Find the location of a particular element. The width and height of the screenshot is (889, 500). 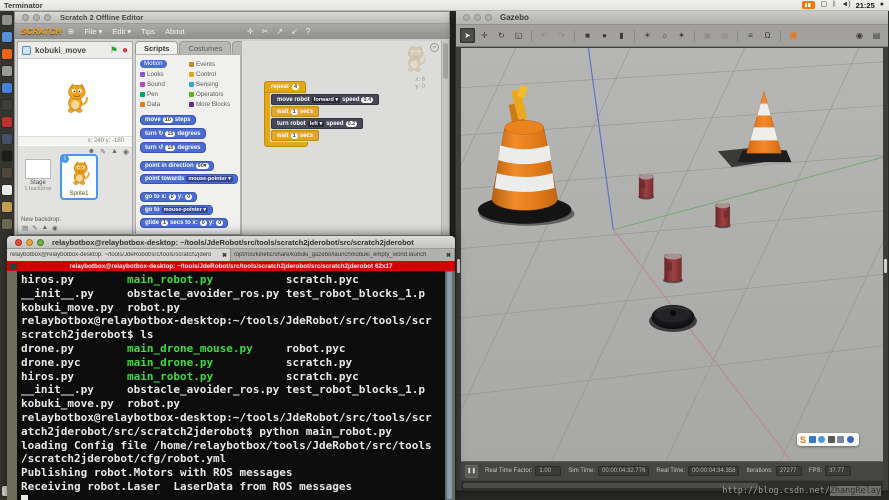

category-more-blocks: More Blocks is located at coordinates (213, 104).